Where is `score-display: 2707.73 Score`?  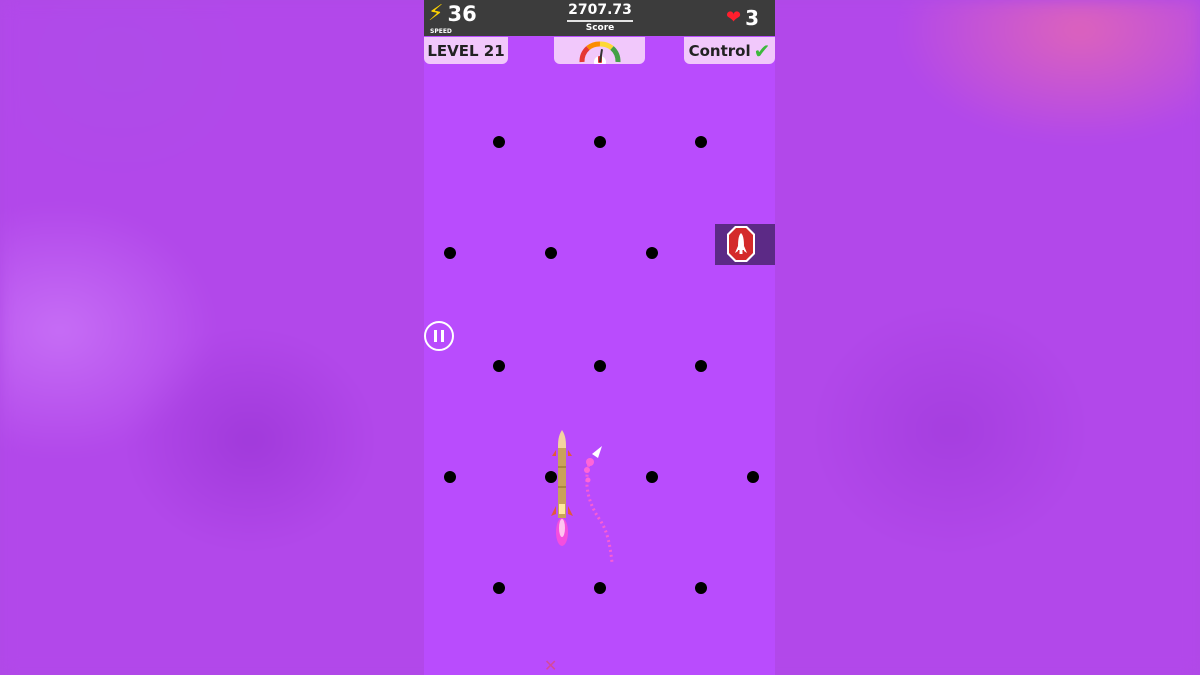
score-display: 2707.73 Score is located at coordinates (600, 18).